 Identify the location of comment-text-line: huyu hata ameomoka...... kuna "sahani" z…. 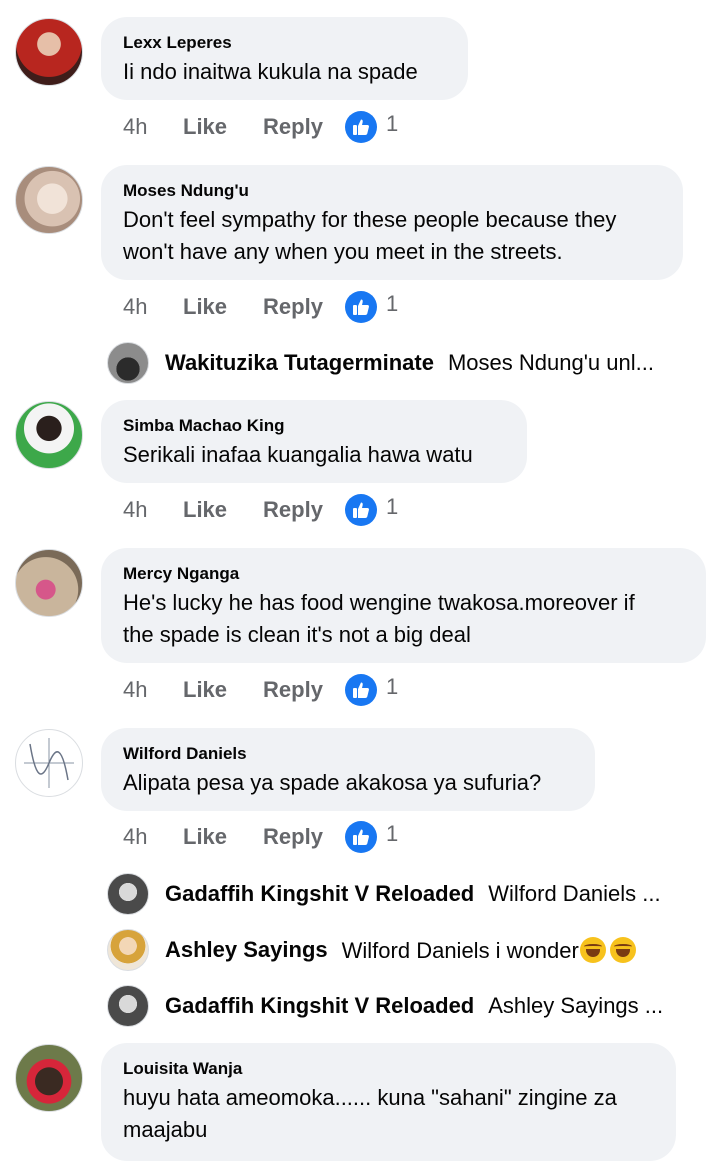
(370, 1097).